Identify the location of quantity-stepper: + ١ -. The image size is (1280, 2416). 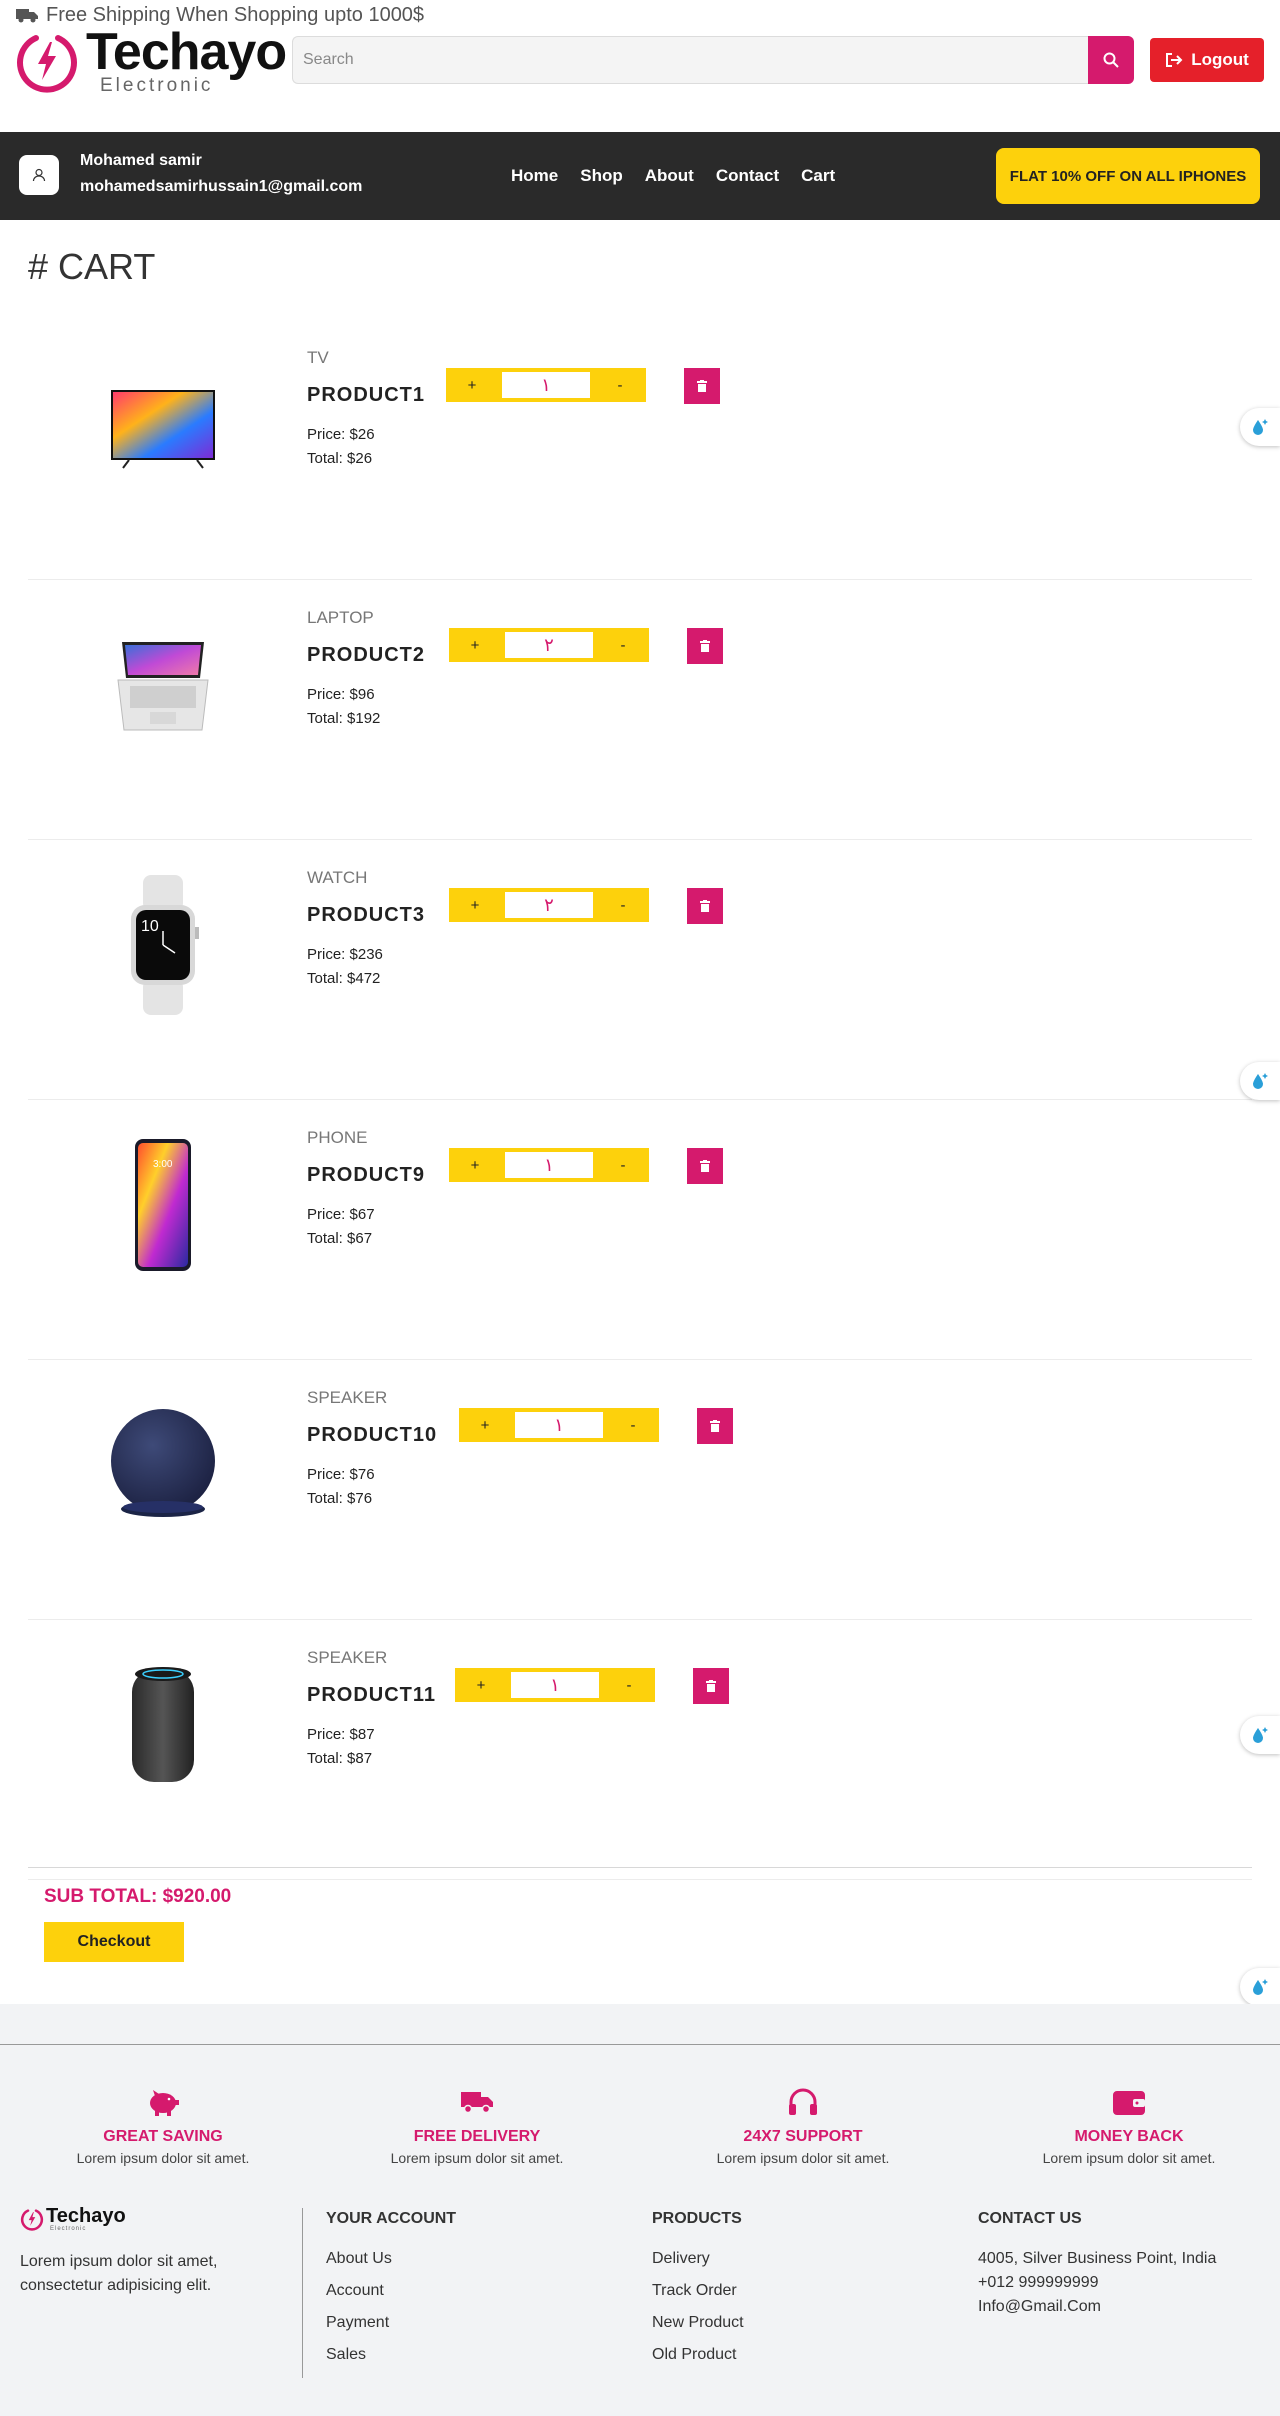
(559, 1425).